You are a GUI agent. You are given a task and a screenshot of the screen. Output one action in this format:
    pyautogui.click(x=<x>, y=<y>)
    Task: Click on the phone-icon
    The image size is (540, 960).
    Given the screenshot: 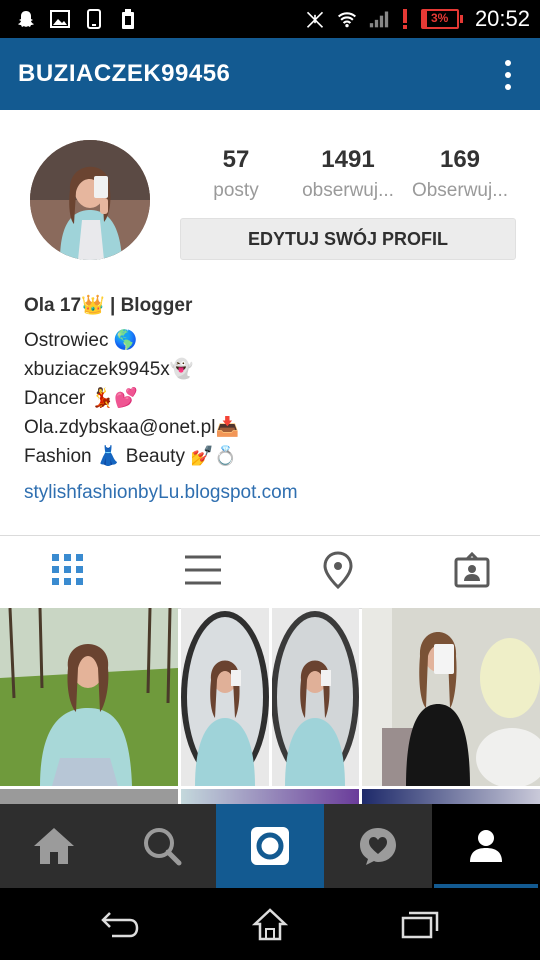 What is the action you would take?
    pyautogui.click(x=94, y=19)
    